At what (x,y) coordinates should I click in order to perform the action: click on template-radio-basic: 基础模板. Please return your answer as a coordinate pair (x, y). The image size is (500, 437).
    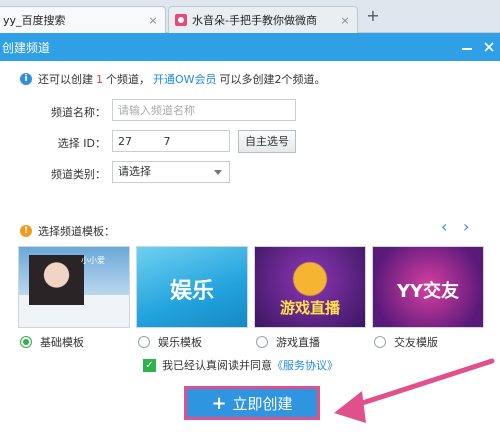
    Looking at the image, I should click on (52, 342).